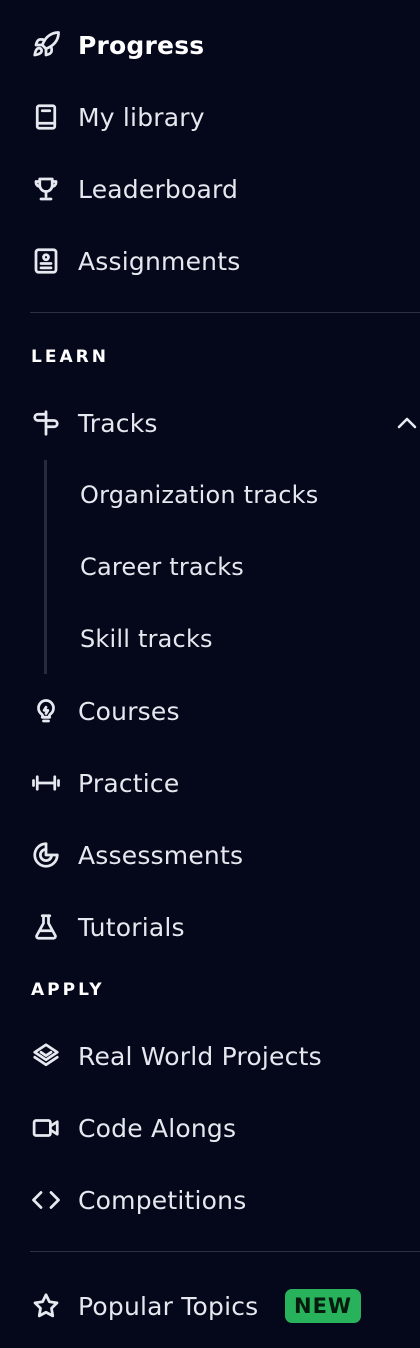 The image size is (420, 1348). I want to click on rocket-icon, so click(46, 45).